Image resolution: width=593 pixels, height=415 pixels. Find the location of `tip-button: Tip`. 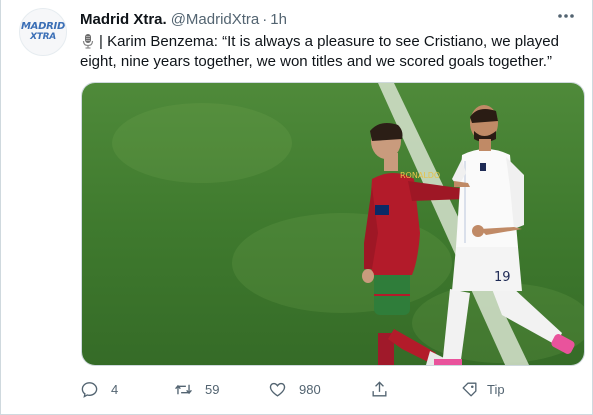

tip-button: Tip is located at coordinates (482, 389).